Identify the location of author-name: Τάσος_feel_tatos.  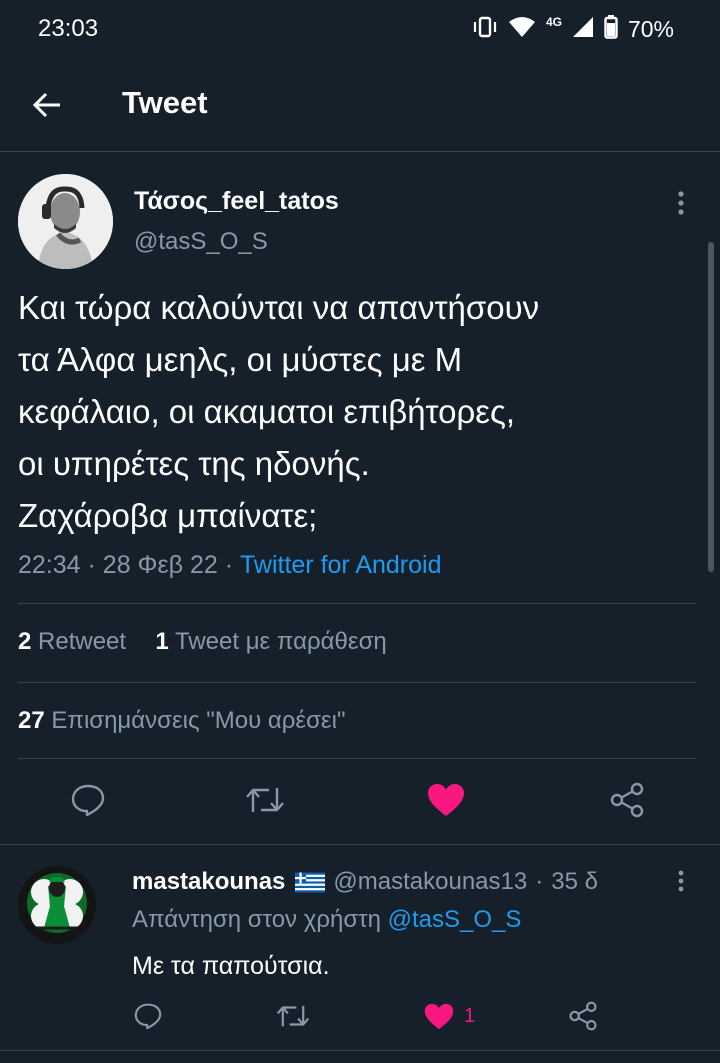
(236, 201).